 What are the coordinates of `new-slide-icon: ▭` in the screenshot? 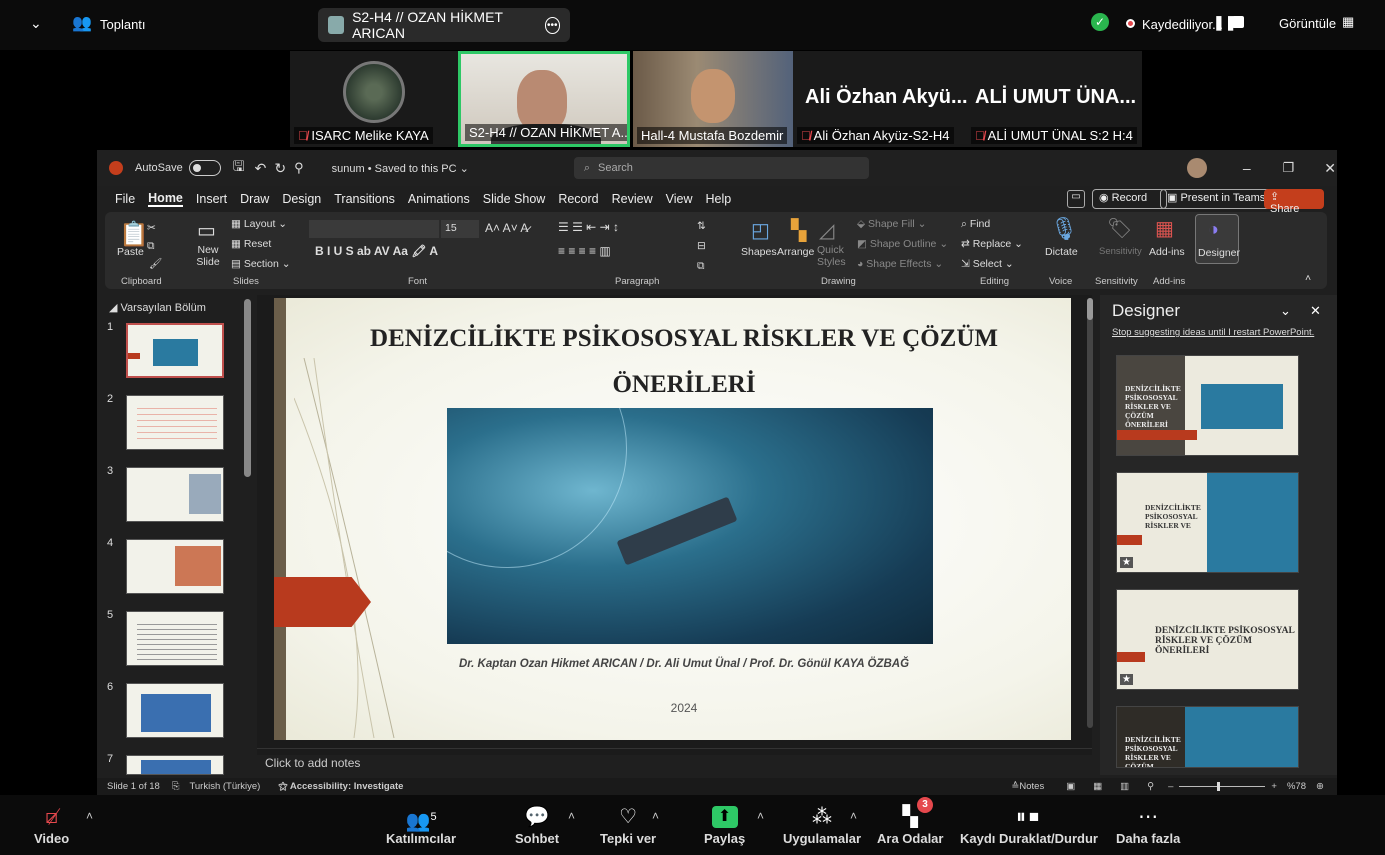 It's located at (206, 230).